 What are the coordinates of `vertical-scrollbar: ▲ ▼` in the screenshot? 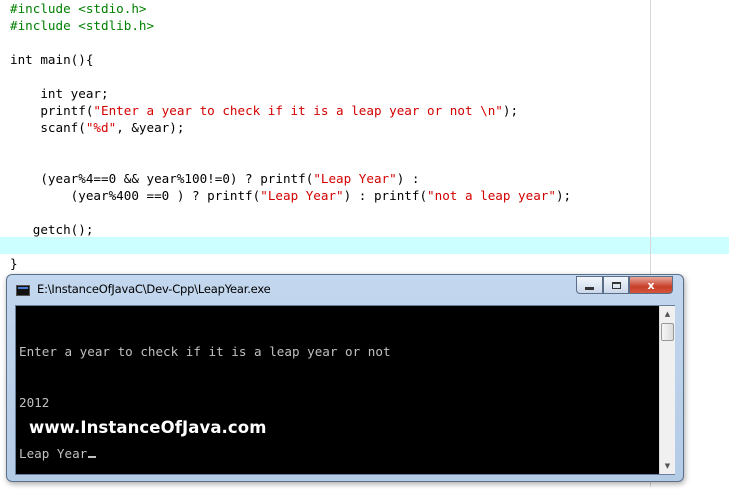 It's located at (667, 390).